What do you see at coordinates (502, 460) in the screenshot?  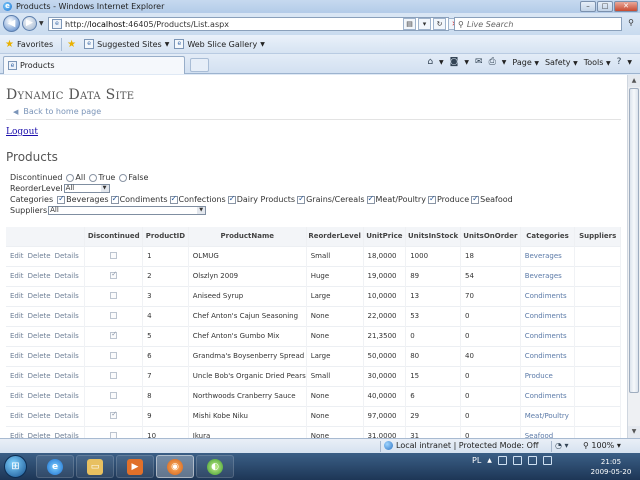 I see `tray-network-icon` at bounding box center [502, 460].